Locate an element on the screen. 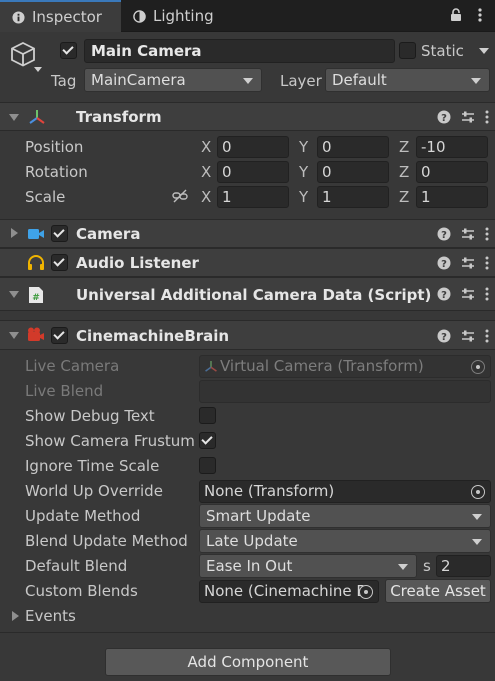 The image size is (495, 681). world-up-override-field: None (Transform) is located at coordinates (345, 491).